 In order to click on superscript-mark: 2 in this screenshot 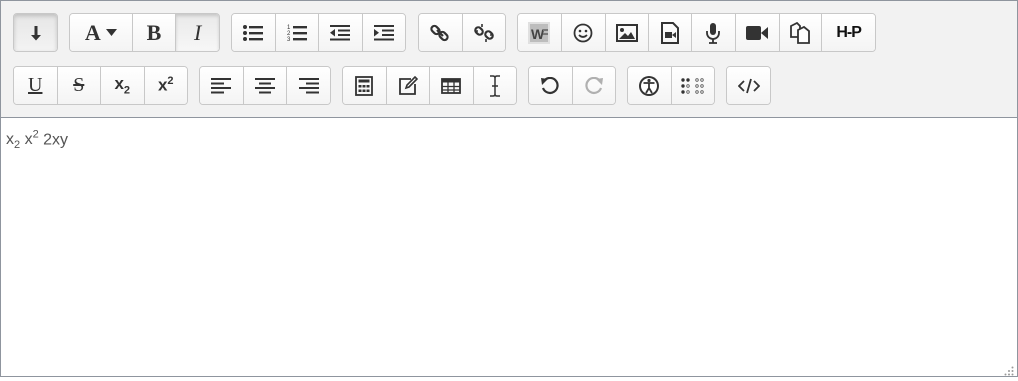, I will do `click(170, 81)`.